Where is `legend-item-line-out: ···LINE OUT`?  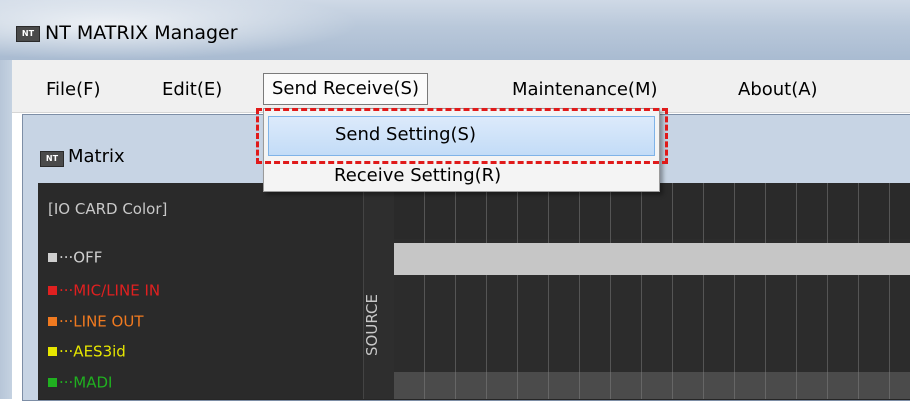 legend-item-line-out: ···LINE OUT is located at coordinates (96, 321).